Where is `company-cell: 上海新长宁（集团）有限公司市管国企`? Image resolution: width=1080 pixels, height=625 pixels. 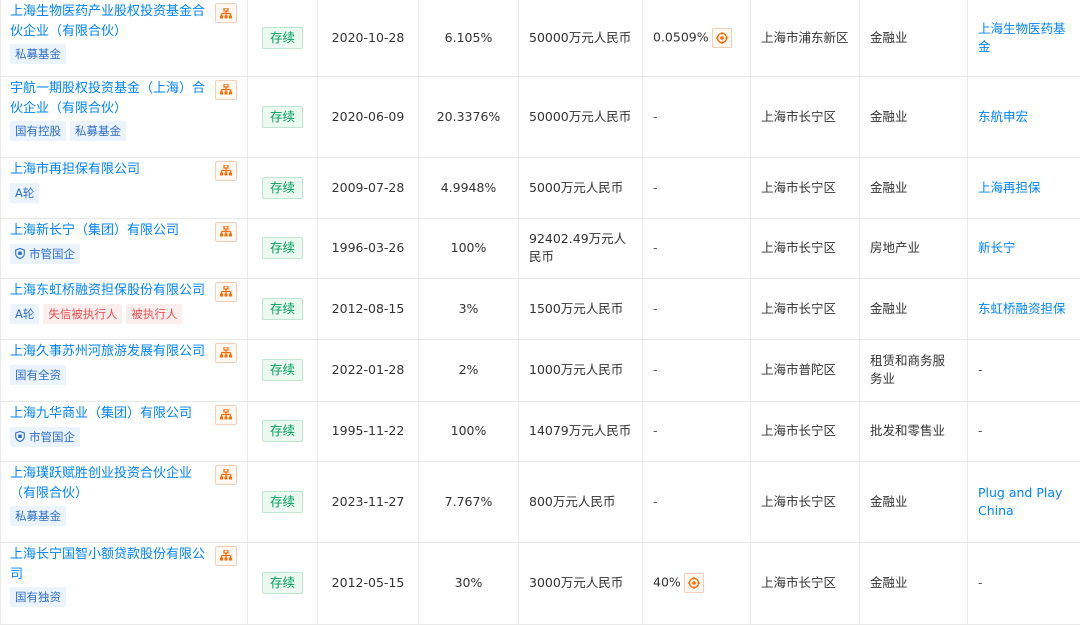 company-cell: 上海新长宁（集团）有限公司市管国企 is located at coordinates (124, 248).